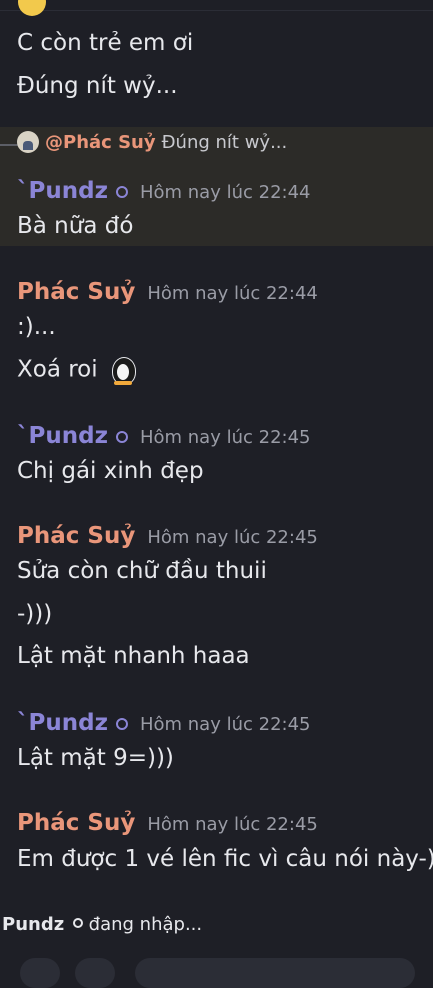 The height and width of the screenshot is (988, 433). I want to click on message-text: Sửa còn chữ đầu thuii, so click(142, 571).